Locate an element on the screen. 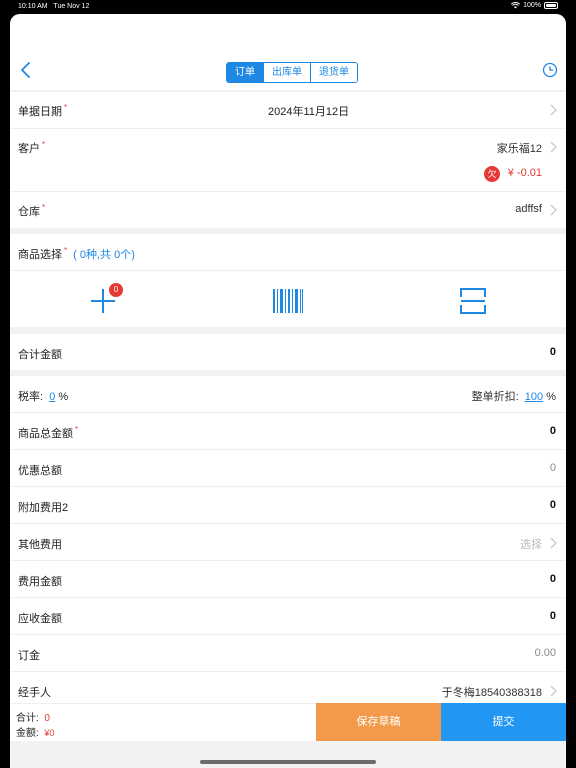 The width and height of the screenshot is (576, 768). home-indicator is located at coordinates (288, 762).